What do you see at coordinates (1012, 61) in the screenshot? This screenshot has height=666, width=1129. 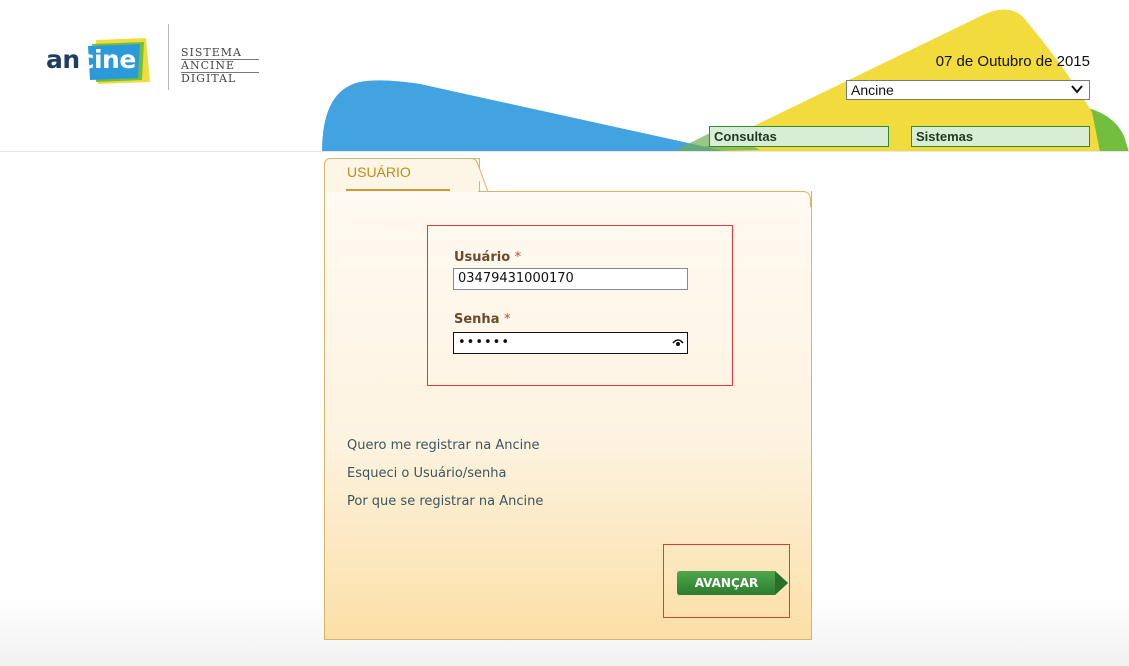 I see `current-date: 07 de Outubro de 2015` at bounding box center [1012, 61].